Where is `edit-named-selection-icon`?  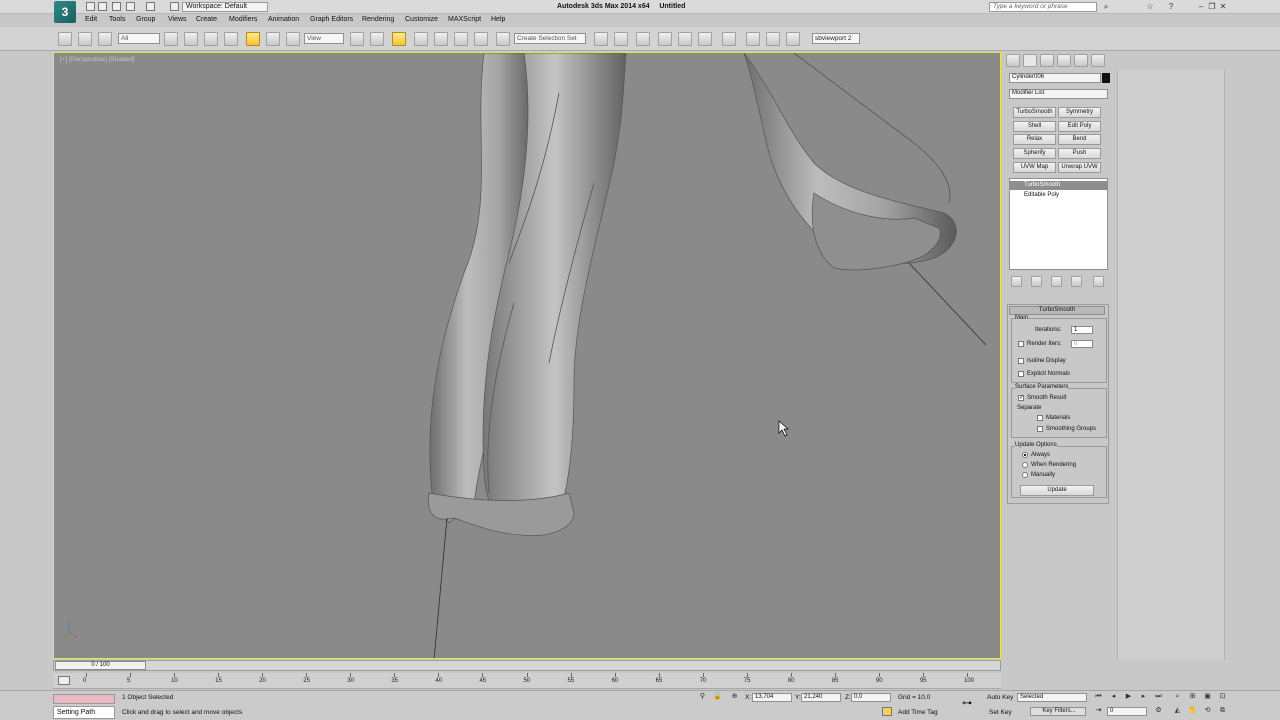
edit-named-selection-icon is located at coordinates (503, 39).